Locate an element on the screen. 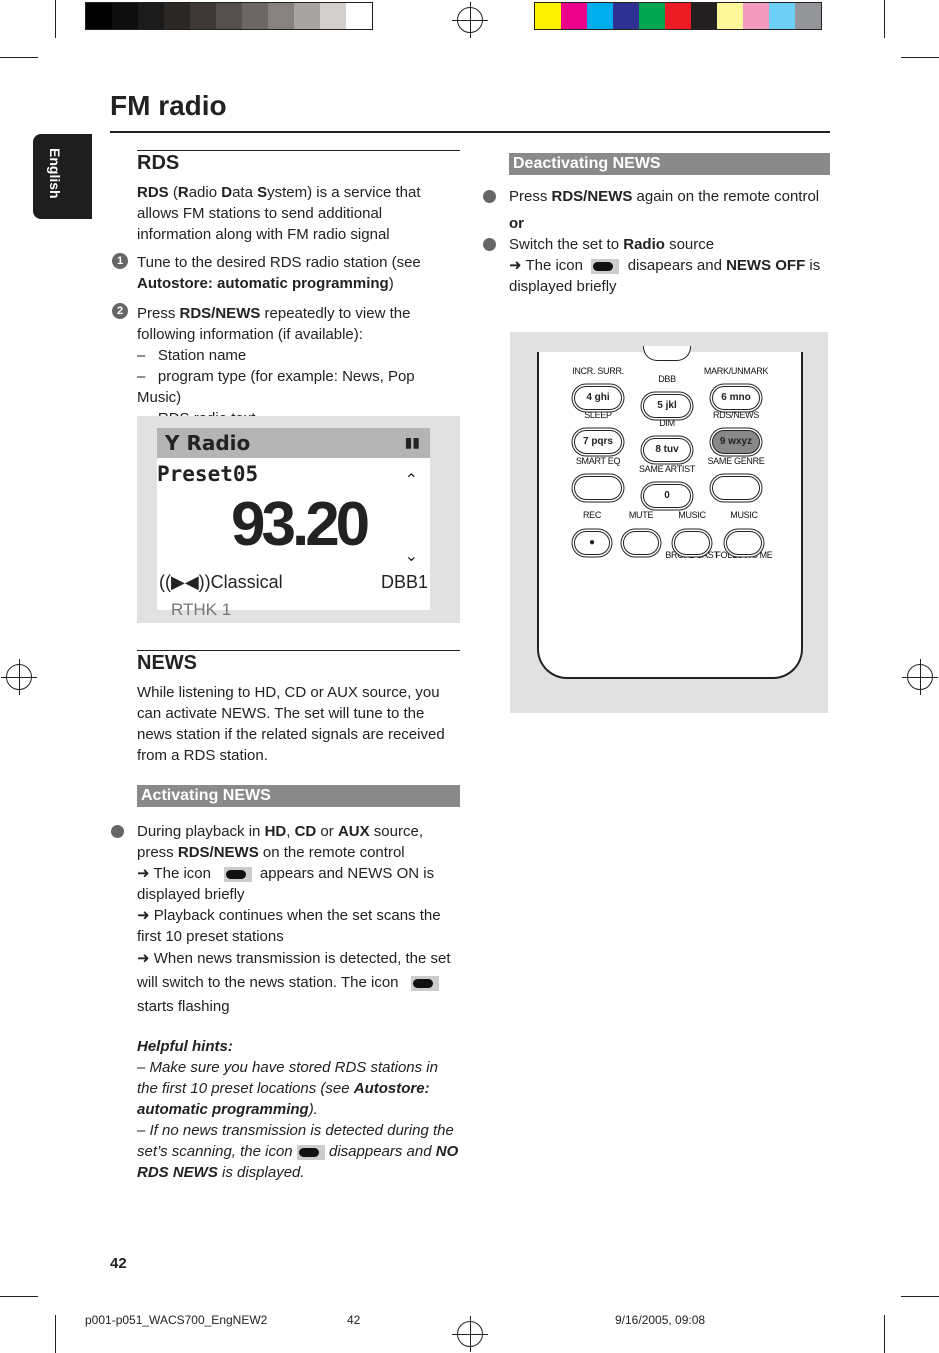  signal-icon: ▮▮ is located at coordinates (412, 443).